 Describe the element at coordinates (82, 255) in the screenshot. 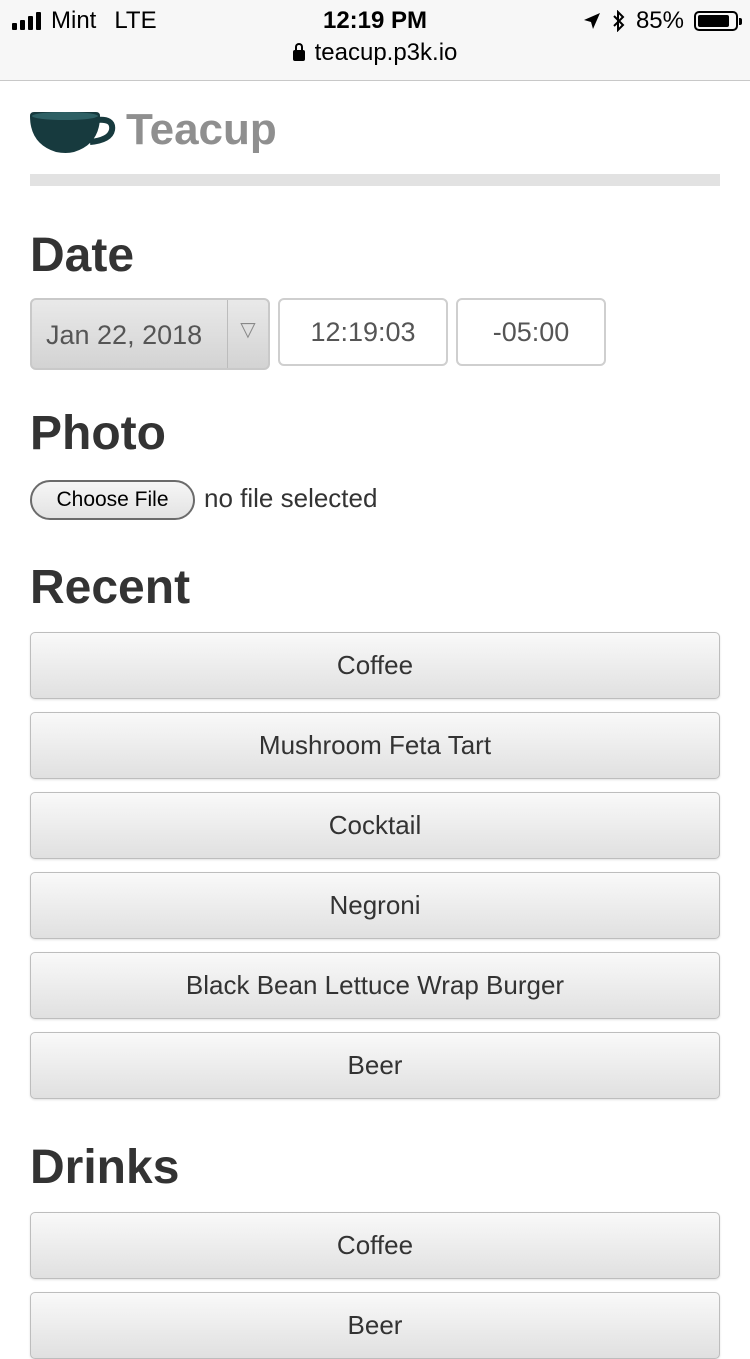

I see `date-heading: Date` at that location.